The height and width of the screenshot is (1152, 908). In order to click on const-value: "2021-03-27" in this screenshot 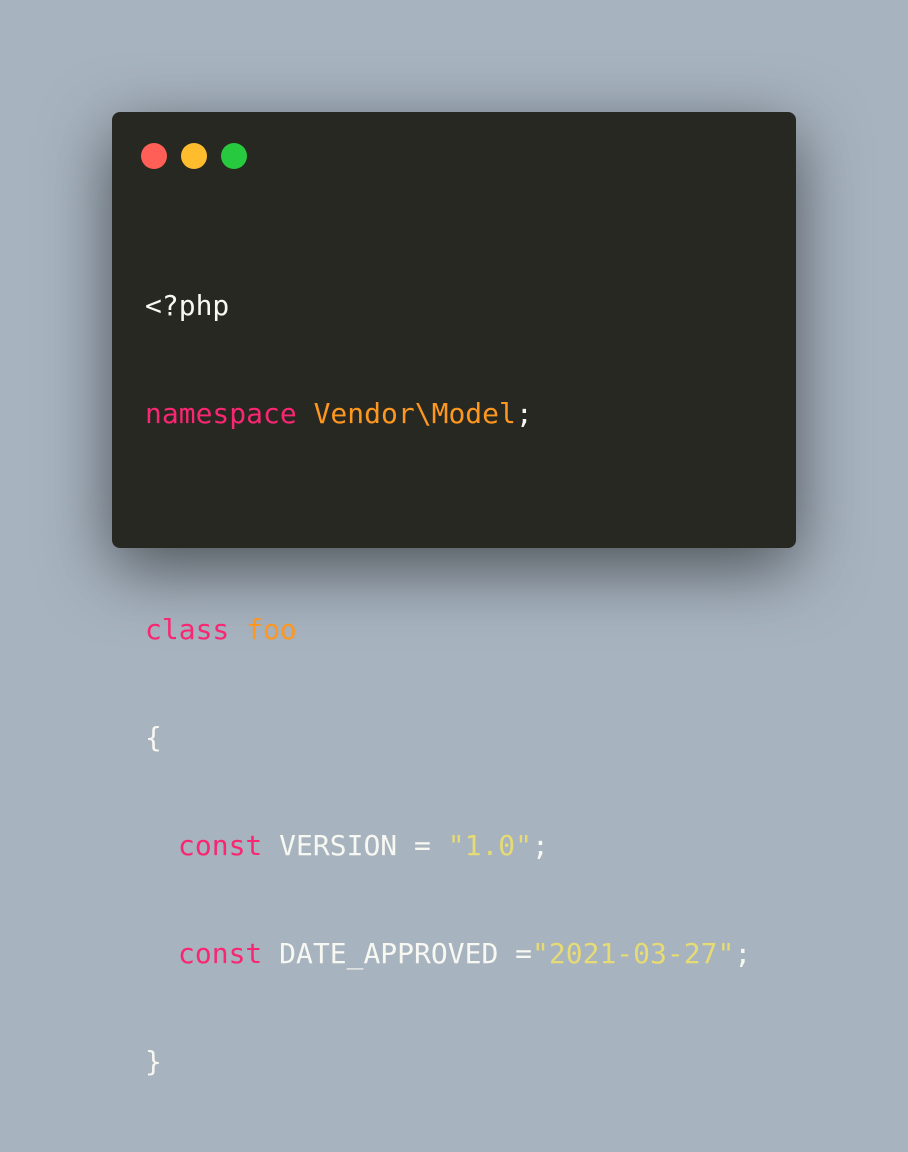, I will do `click(633, 953)`.